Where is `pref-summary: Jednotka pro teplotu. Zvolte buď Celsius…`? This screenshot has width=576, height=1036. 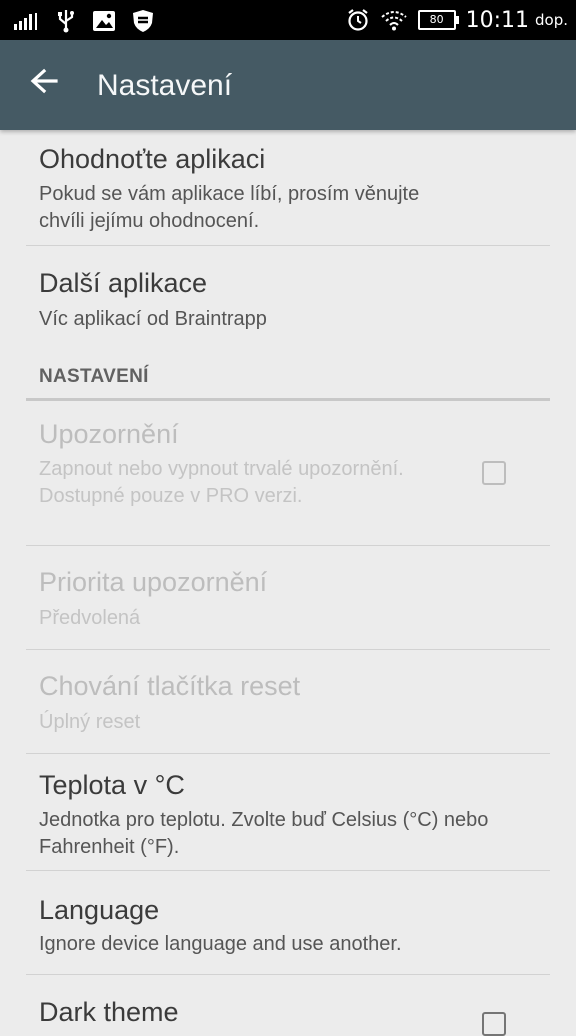 pref-summary: Jednotka pro teplotu. Zvolte buď Celsius… is located at coordinates (264, 833).